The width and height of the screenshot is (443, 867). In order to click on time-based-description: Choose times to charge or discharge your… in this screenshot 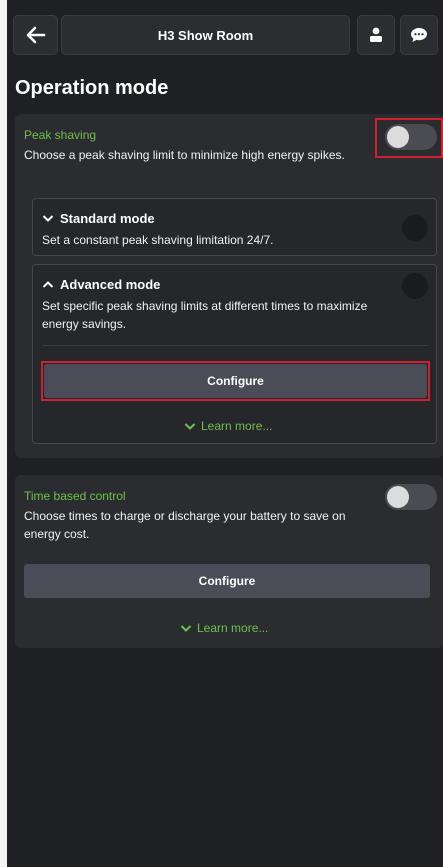, I will do `click(185, 525)`.